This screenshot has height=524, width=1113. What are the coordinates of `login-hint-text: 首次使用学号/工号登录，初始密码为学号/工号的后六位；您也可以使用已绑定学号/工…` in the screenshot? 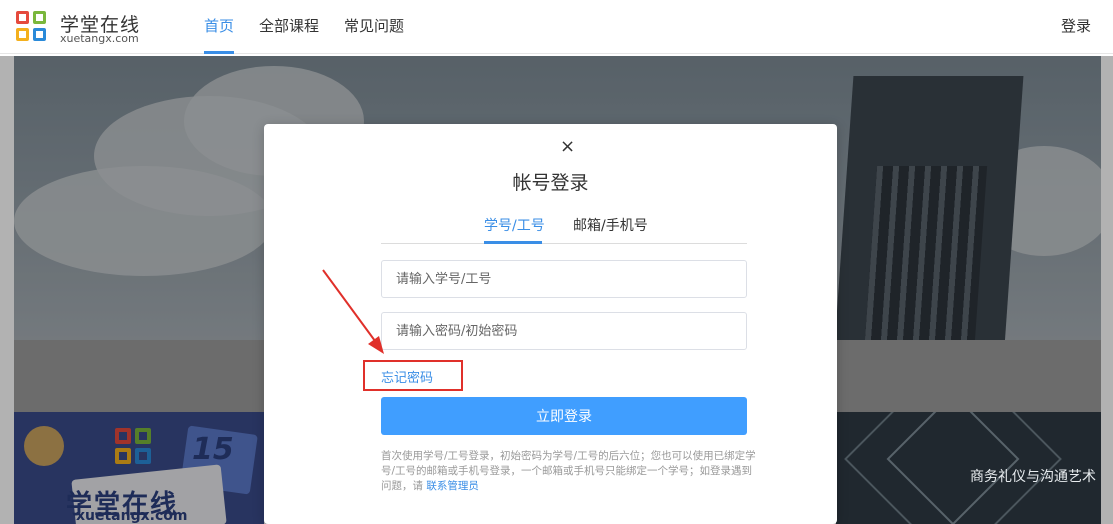 It's located at (571, 471).